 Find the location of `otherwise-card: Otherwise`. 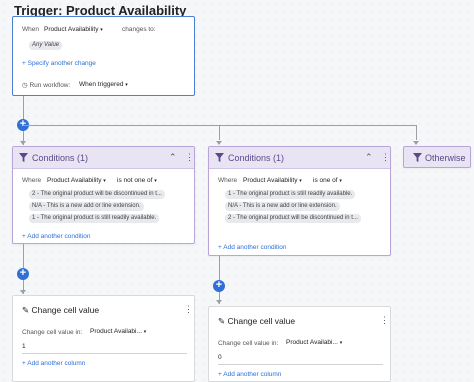

otherwise-card: Otherwise is located at coordinates (437, 157).